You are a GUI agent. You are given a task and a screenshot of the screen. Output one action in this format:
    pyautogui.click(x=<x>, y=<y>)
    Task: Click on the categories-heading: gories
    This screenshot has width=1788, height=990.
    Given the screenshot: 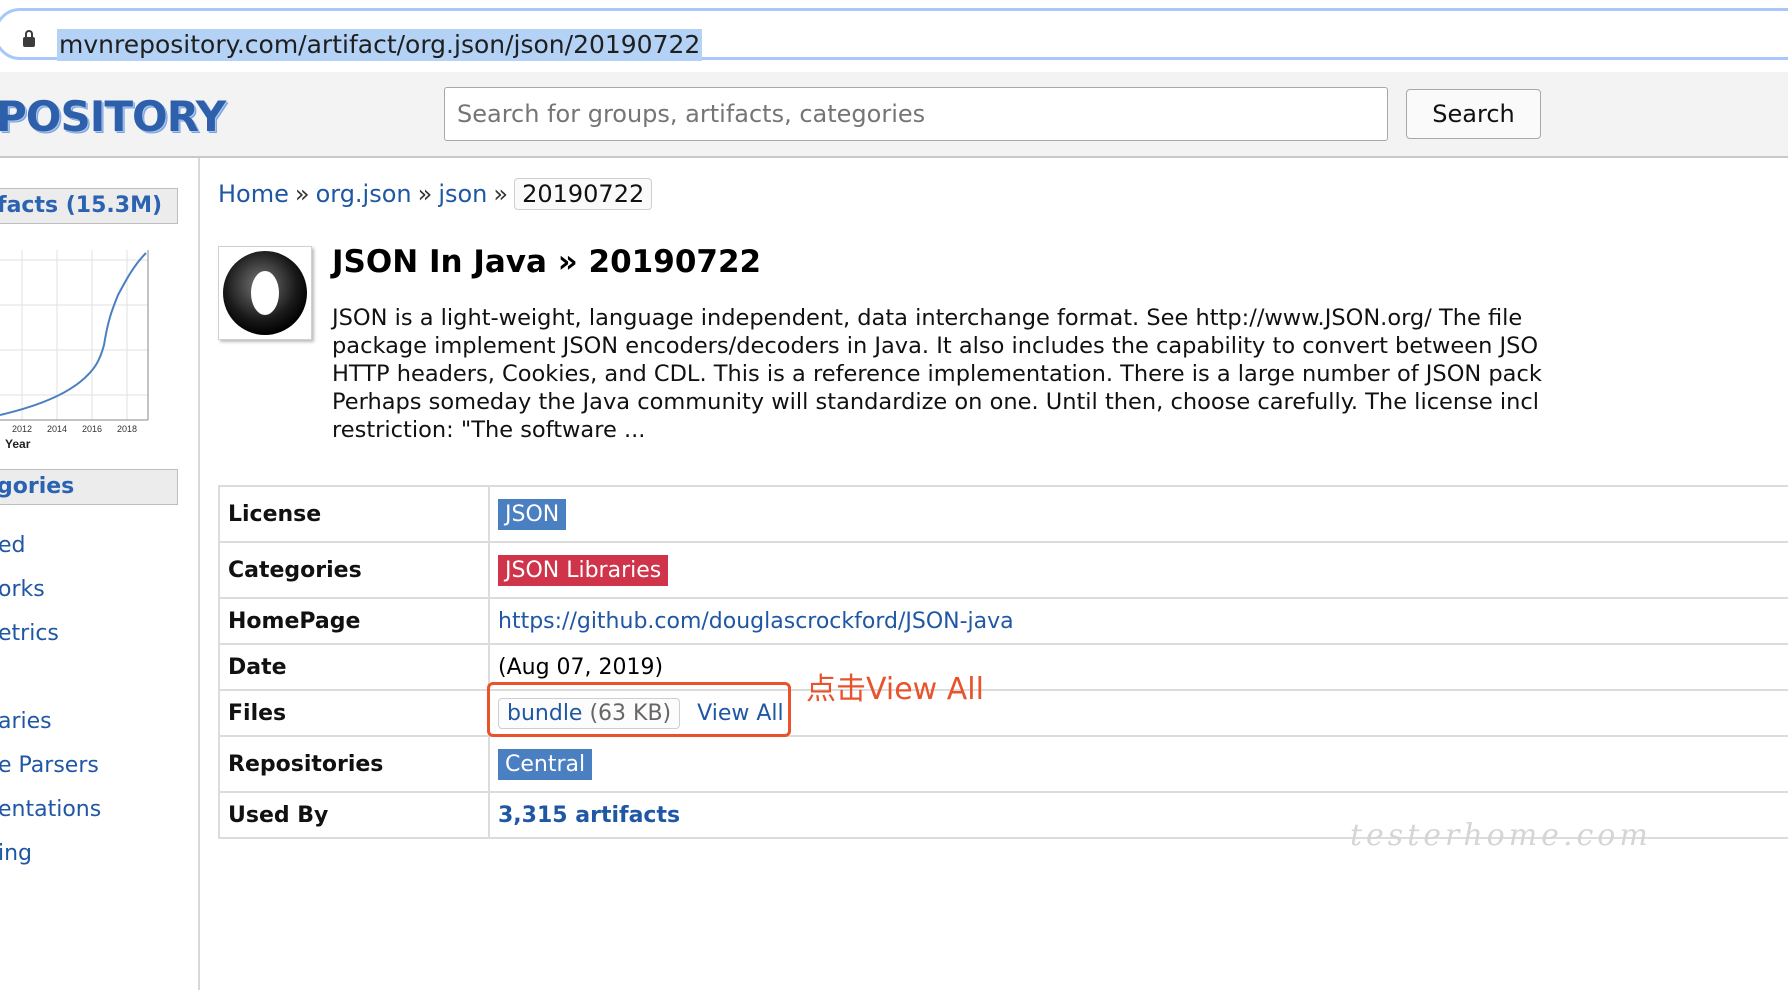 What is the action you would take?
    pyautogui.click(x=89, y=487)
    